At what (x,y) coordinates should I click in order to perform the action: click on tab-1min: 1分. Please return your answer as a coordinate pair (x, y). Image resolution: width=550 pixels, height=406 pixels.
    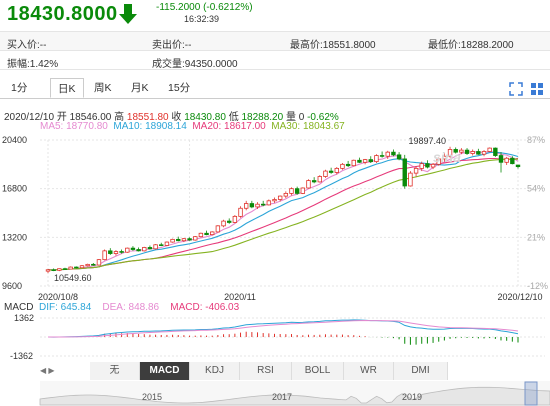
    Looking at the image, I should click on (19, 88).